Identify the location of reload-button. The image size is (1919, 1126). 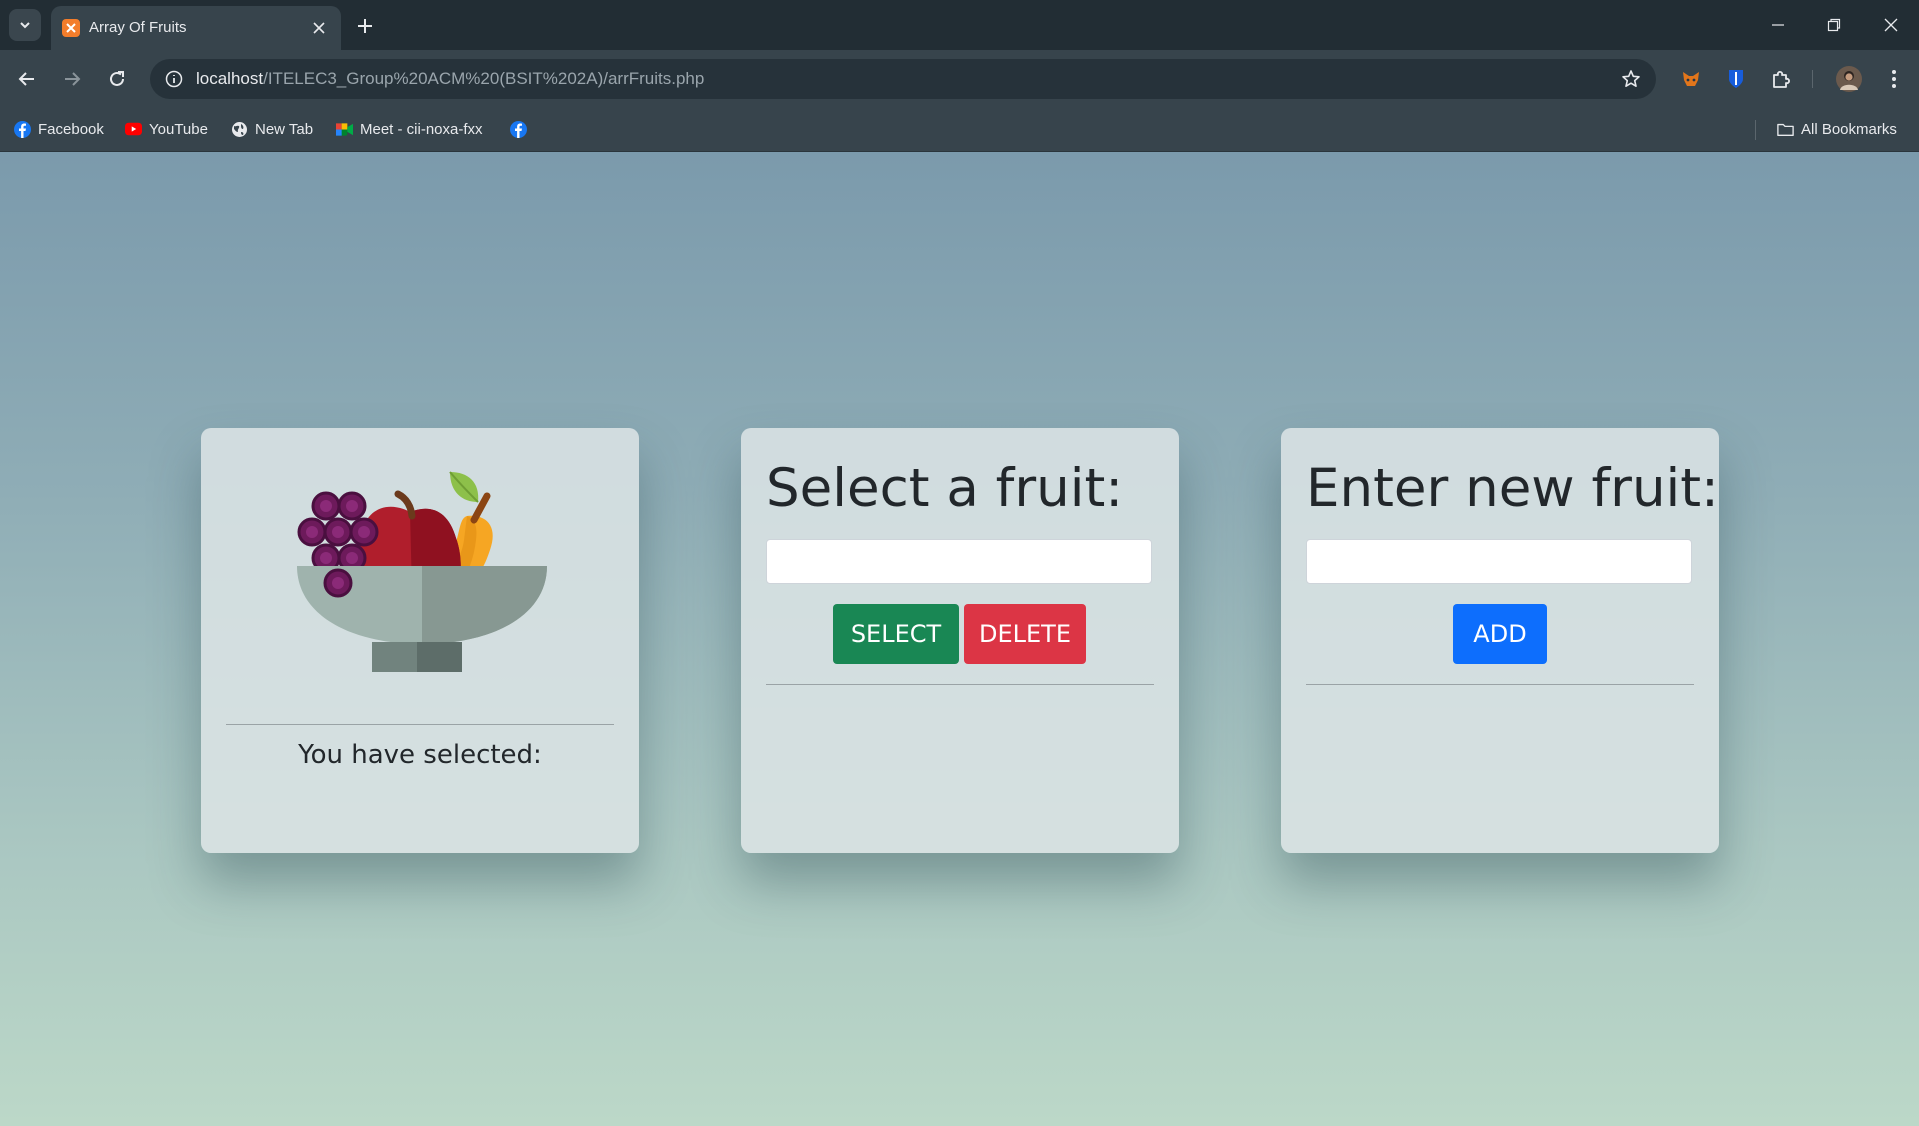
(117, 79).